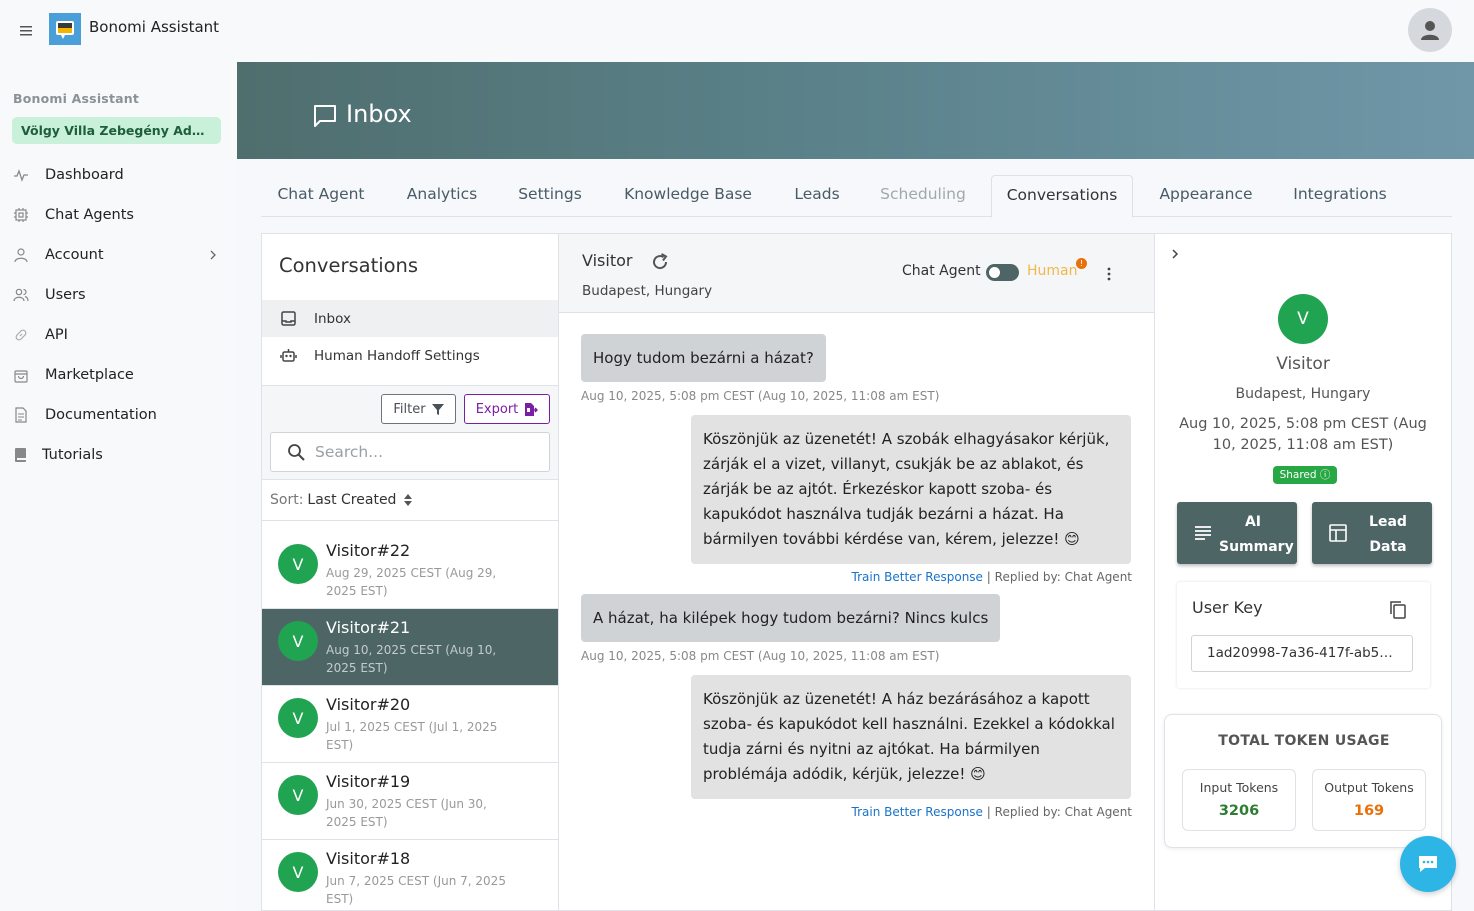 This screenshot has height=911, width=1474. I want to click on shopping-bag-icon, so click(21, 376).